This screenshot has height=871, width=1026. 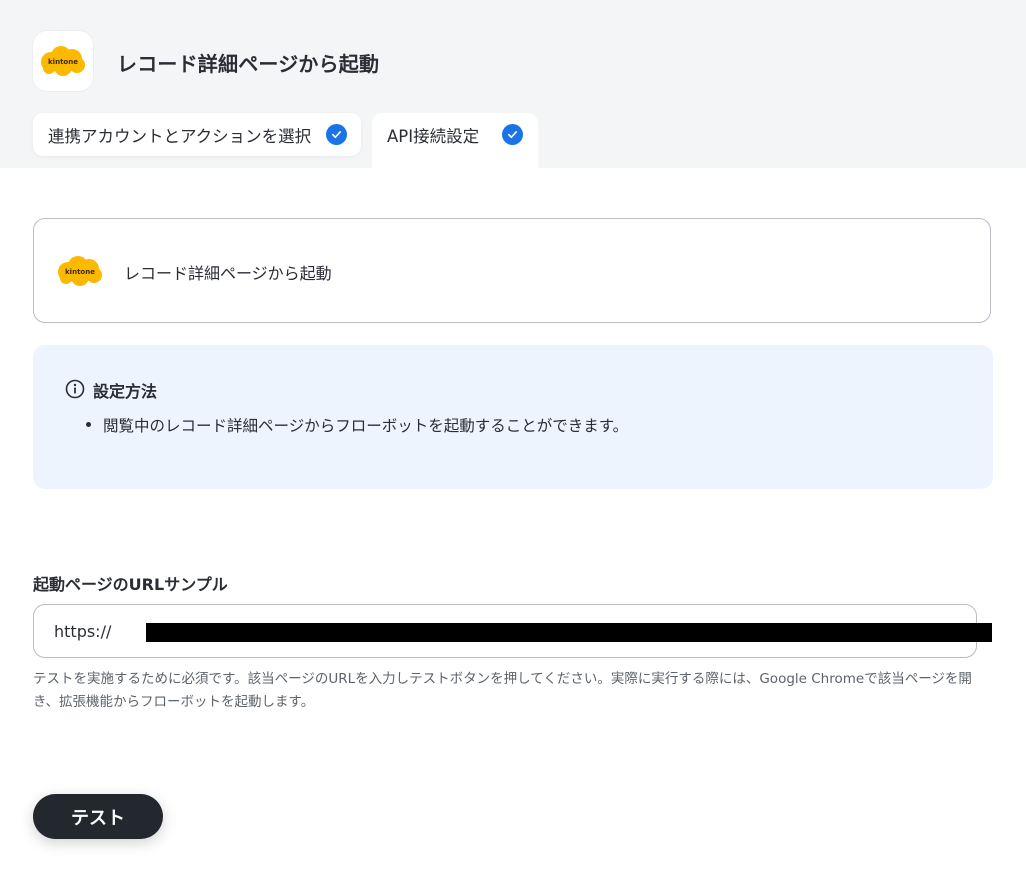 What do you see at coordinates (512, 270) in the screenshot?
I see `trigger-card: kintone レコード詳細ページから起動` at bounding box center [512, 270].